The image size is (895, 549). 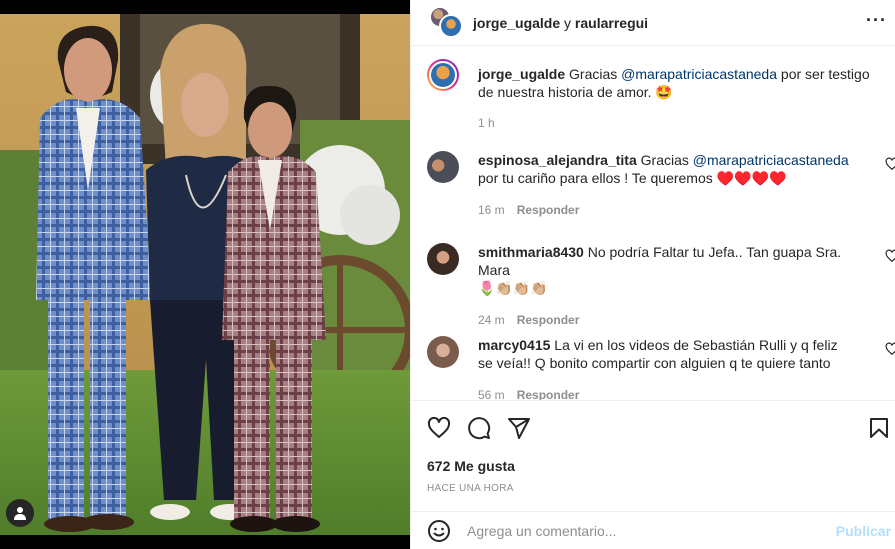 I want to click on post-timestamp: HACE UNA HORA, so click(x=470, y=488).